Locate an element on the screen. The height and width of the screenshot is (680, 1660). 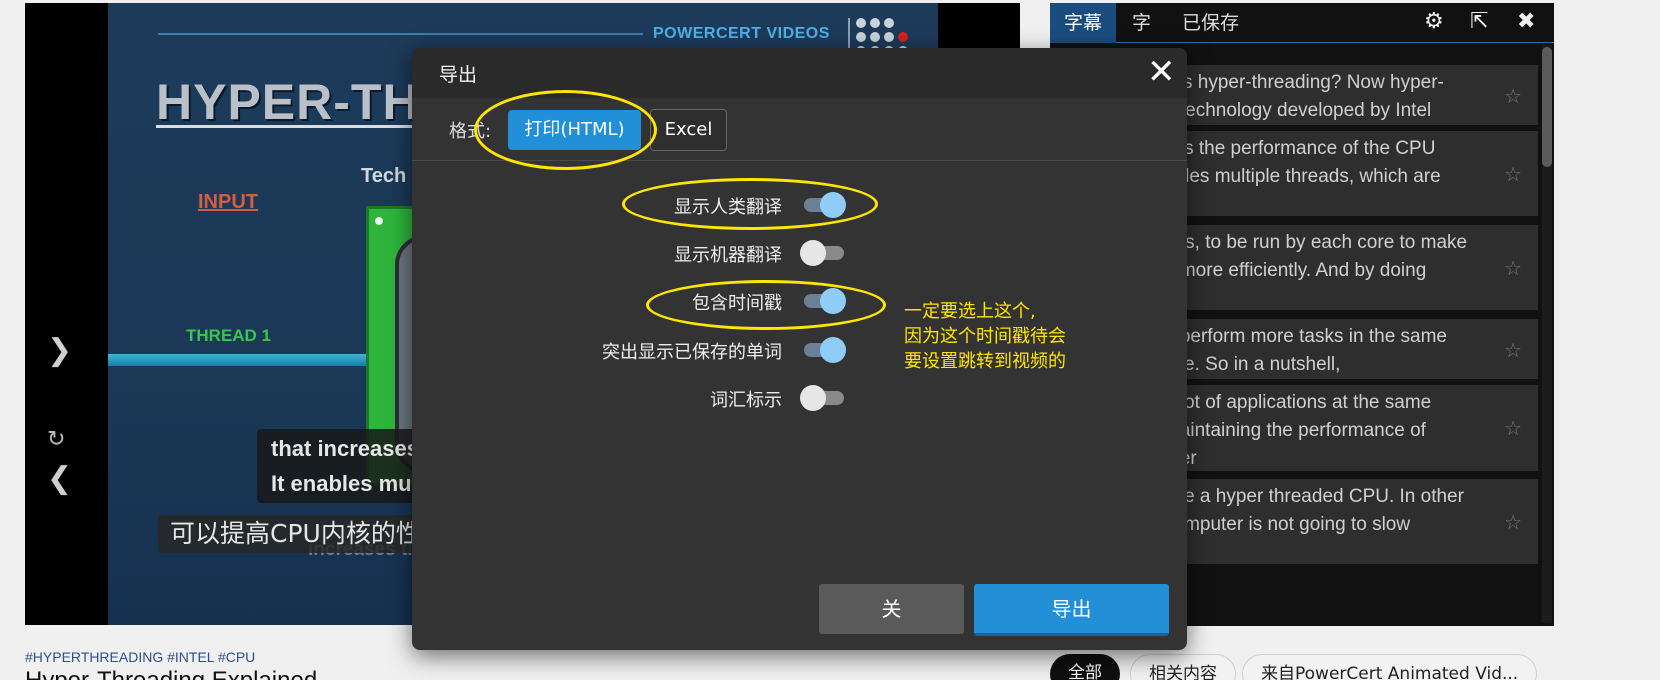
video-title: Hyper-Threading Explained is located at coordinates (171, 673).